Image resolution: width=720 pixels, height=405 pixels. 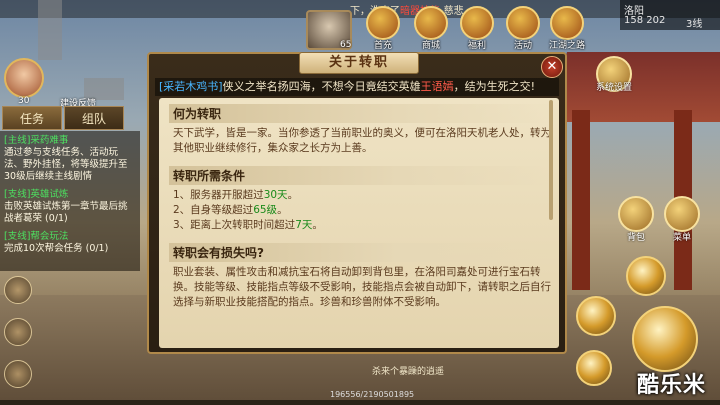 I want to click on watermark-logo: 酷乐米, so click(x=671, y=385).